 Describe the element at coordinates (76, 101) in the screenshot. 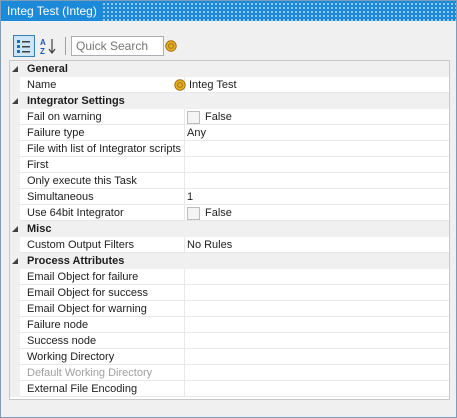

I see `category-label: Integrator Settings` at that location.